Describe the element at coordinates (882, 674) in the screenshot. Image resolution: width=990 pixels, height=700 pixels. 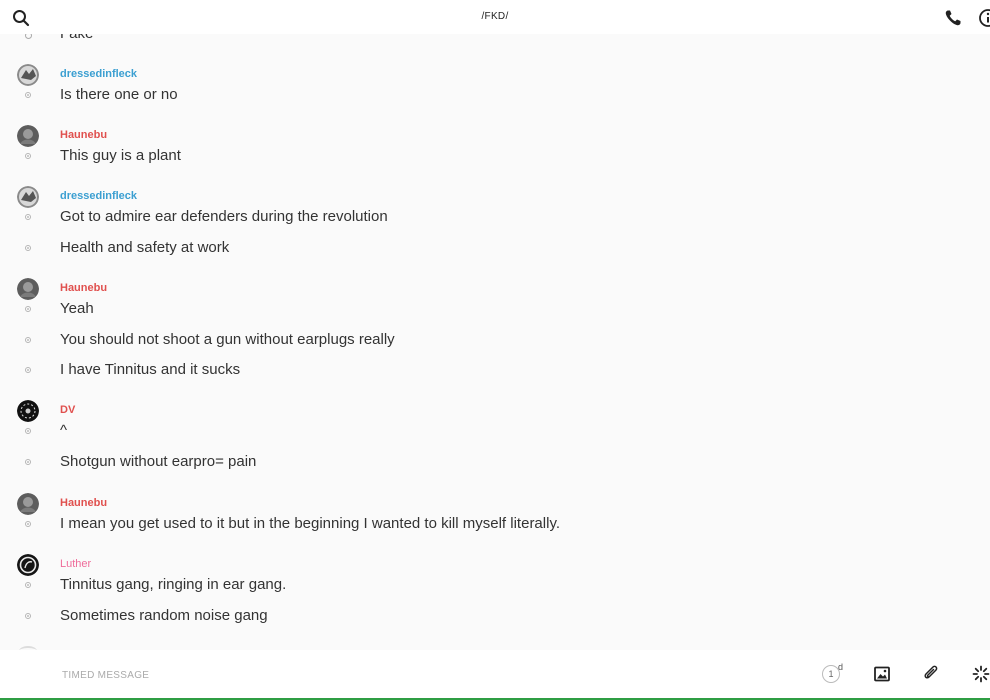
I see `image-icon` at that location.